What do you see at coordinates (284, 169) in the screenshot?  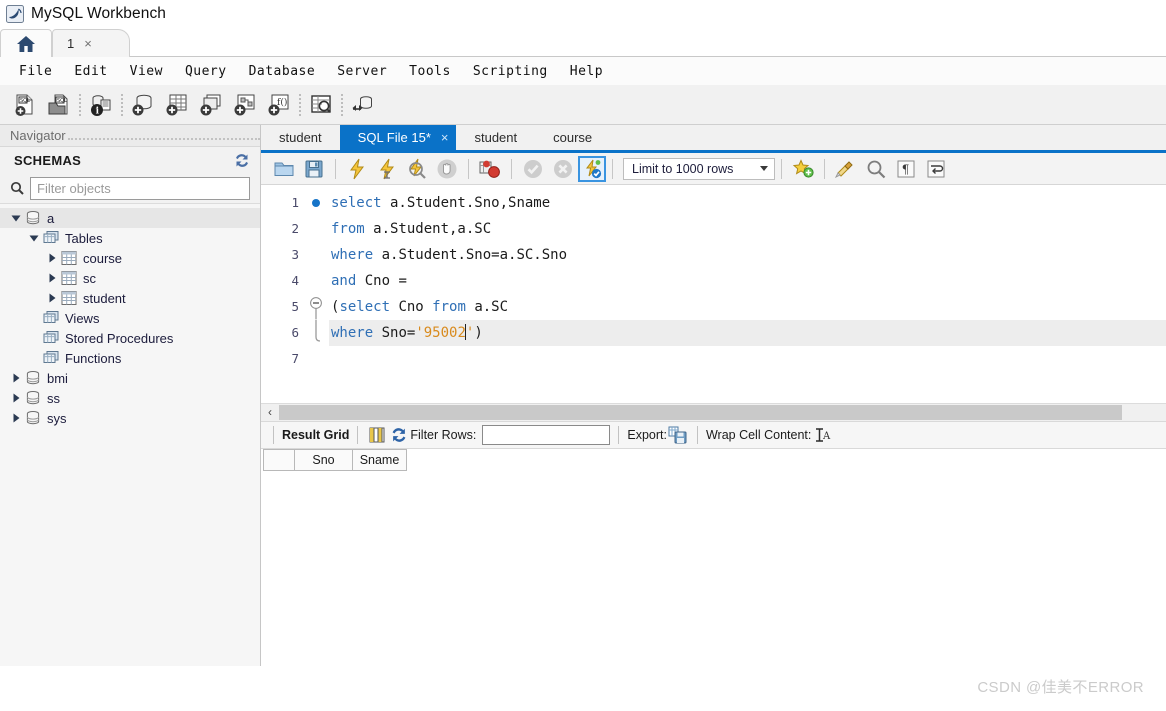 I see `open-script-icon` at bounding box center [284, 169].